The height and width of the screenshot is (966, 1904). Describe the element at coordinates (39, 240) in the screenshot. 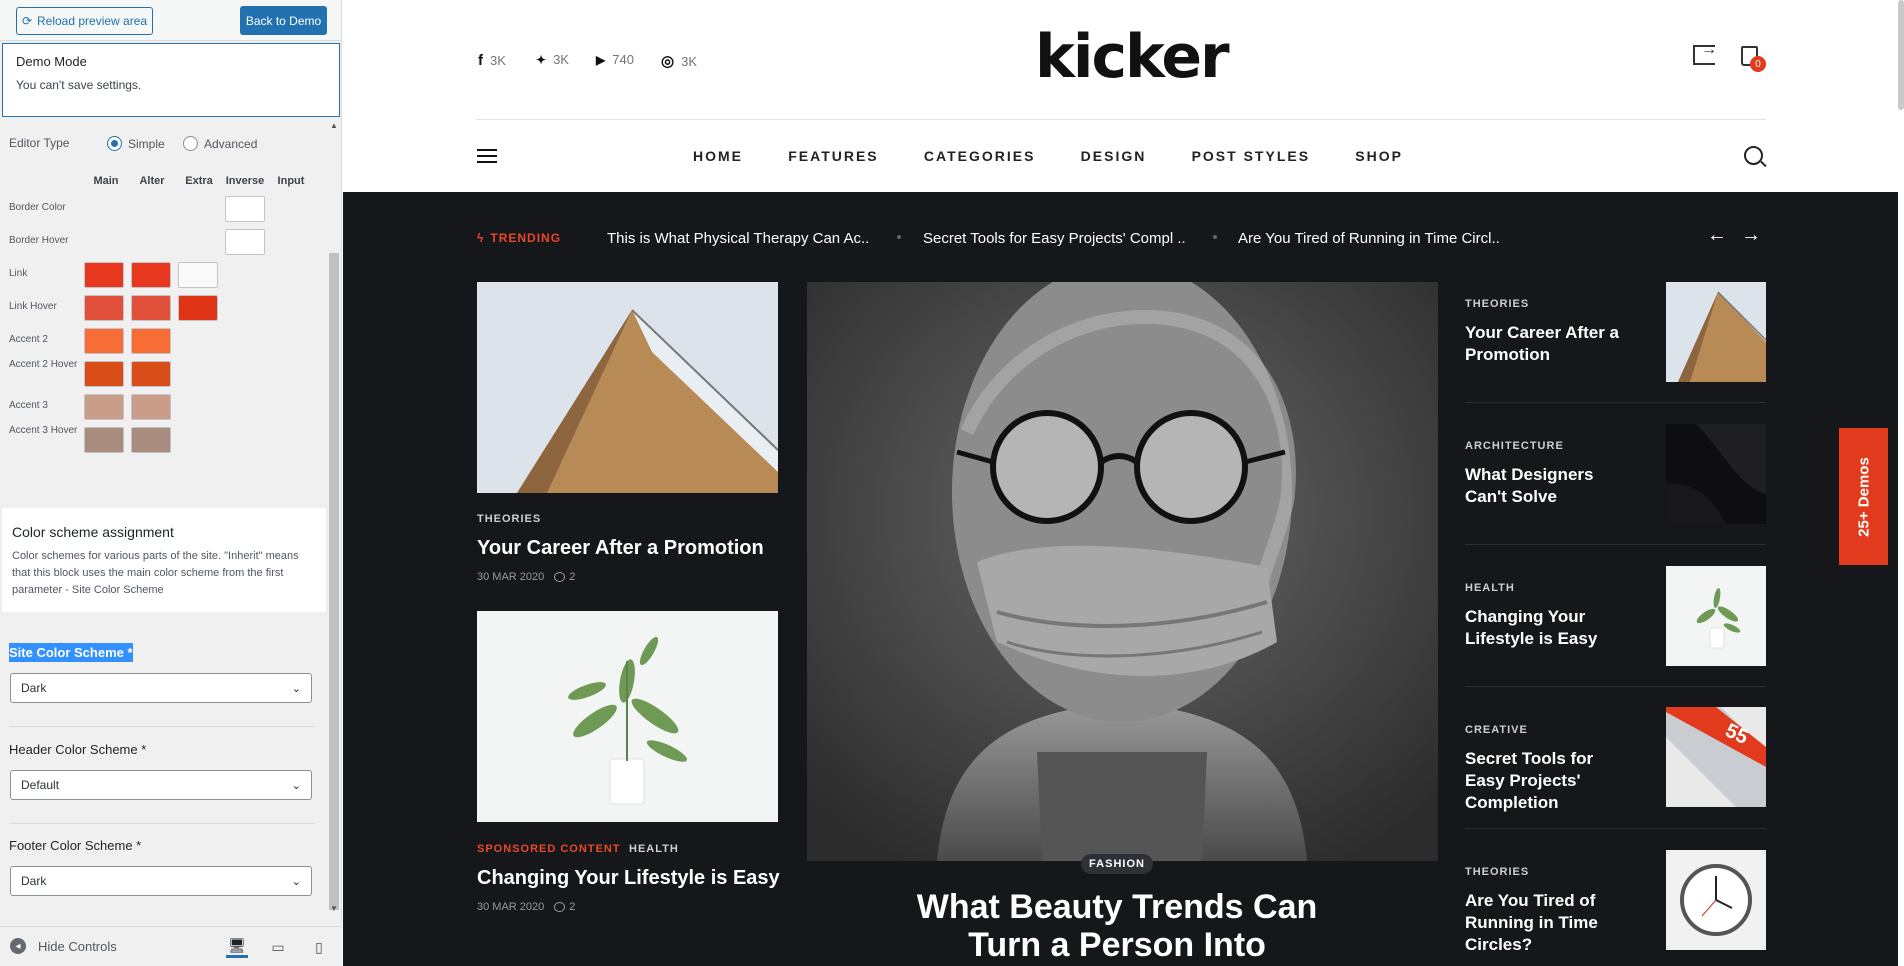

I see `color-row-label: Border Hover` at that location.